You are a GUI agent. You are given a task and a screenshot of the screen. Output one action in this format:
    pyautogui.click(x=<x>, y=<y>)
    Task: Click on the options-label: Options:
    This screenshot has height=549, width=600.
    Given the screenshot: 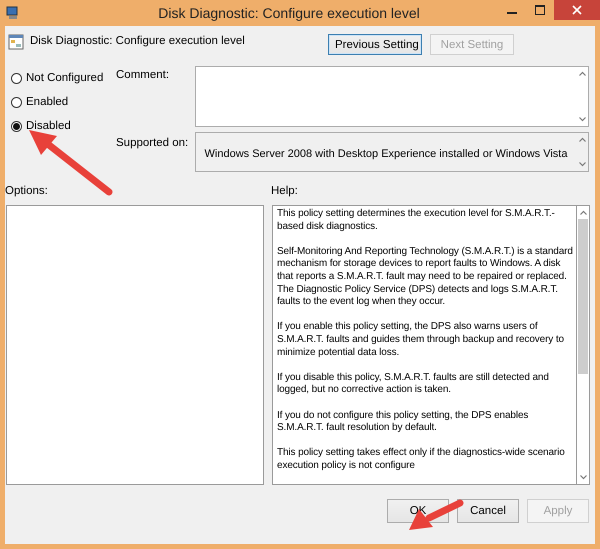 What is the action you would take?
    pyautogui.click(x=27, y=192)
    